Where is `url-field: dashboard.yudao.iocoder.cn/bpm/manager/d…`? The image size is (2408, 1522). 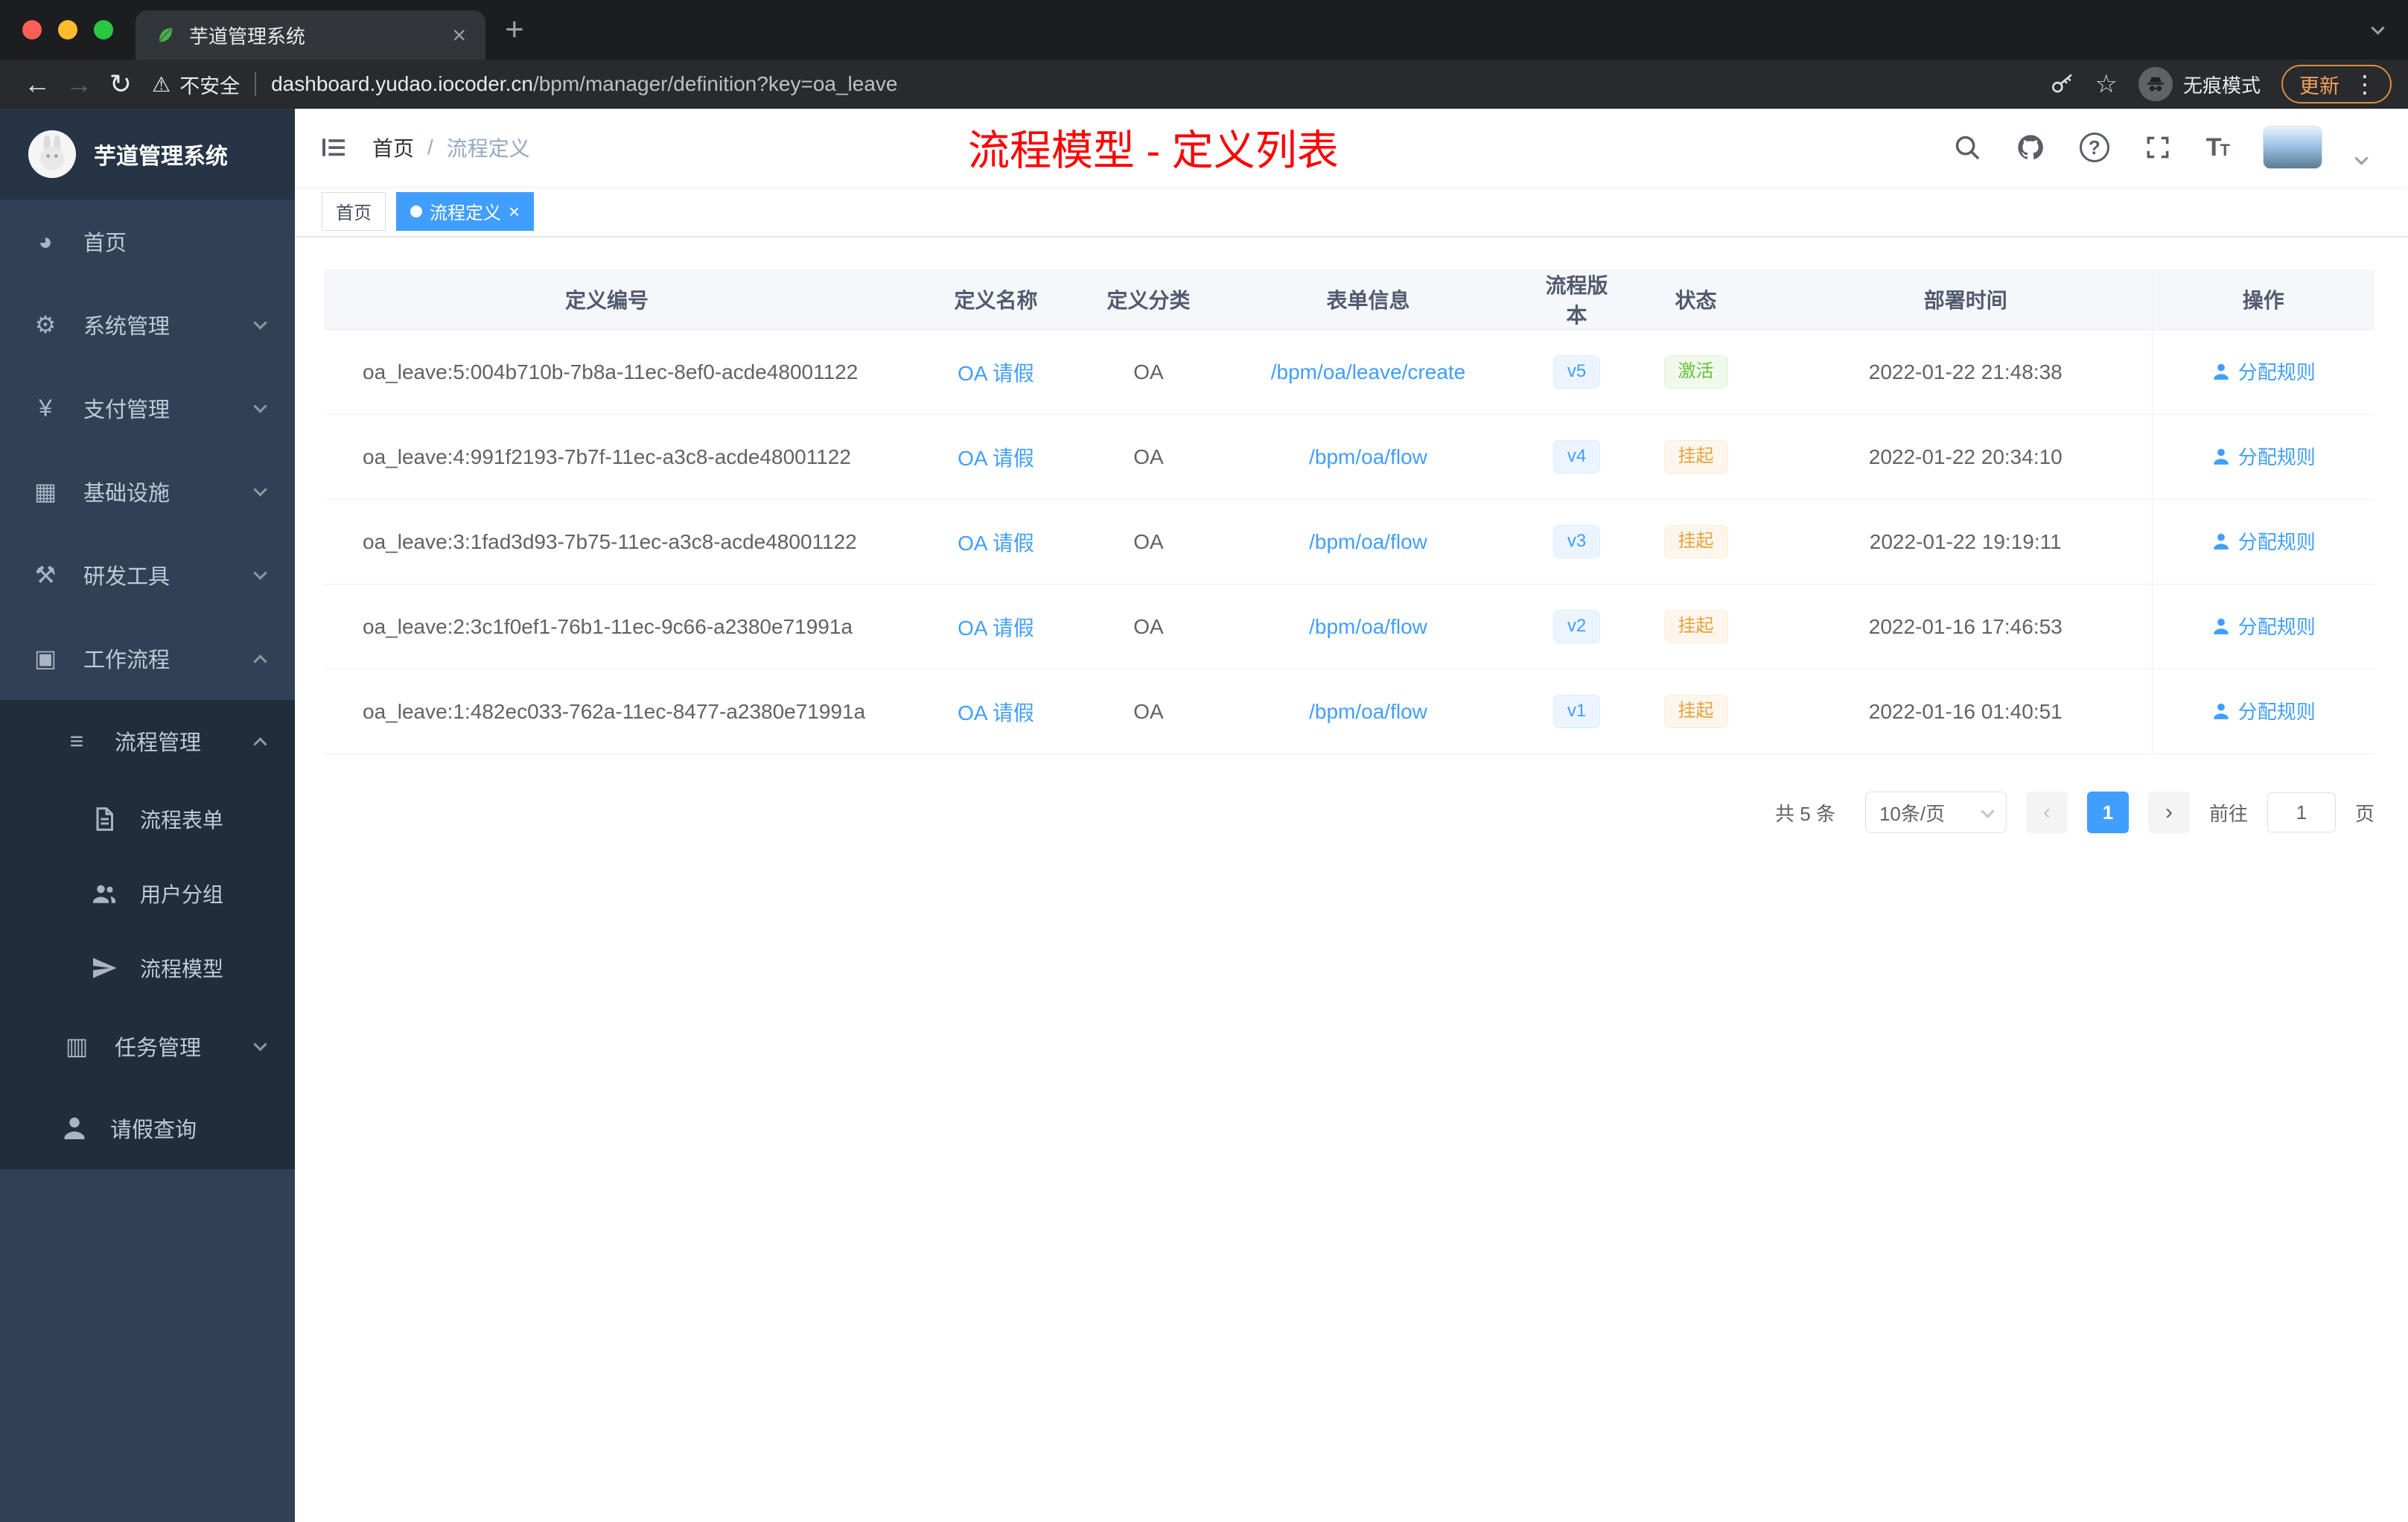
url-field: dashboard.yudao.iocoder.cn/bpm/manager/d… is located at coordinates (1153, 84).